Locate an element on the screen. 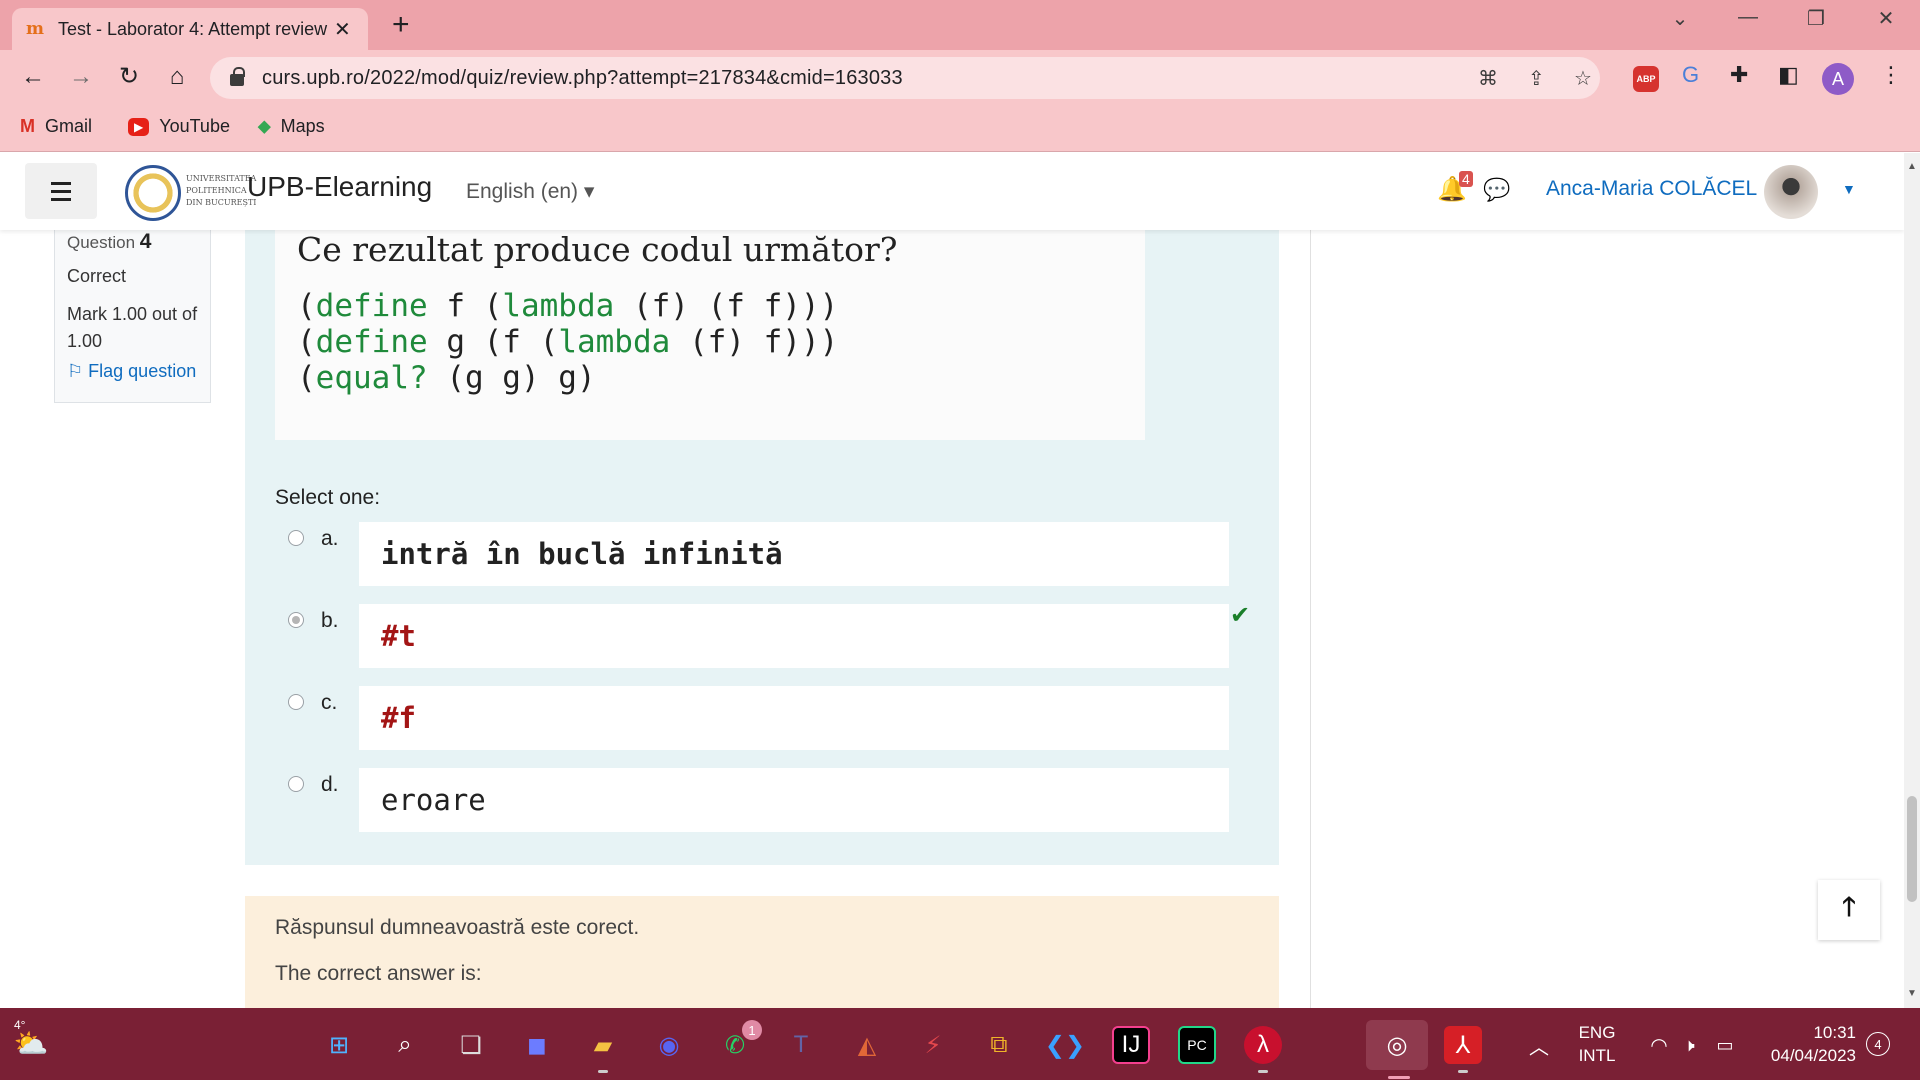 Image resolution: width=1920 pixels, height=1080 pixels. pycharm-icon: PC is located at coordinates (1197, 1045).